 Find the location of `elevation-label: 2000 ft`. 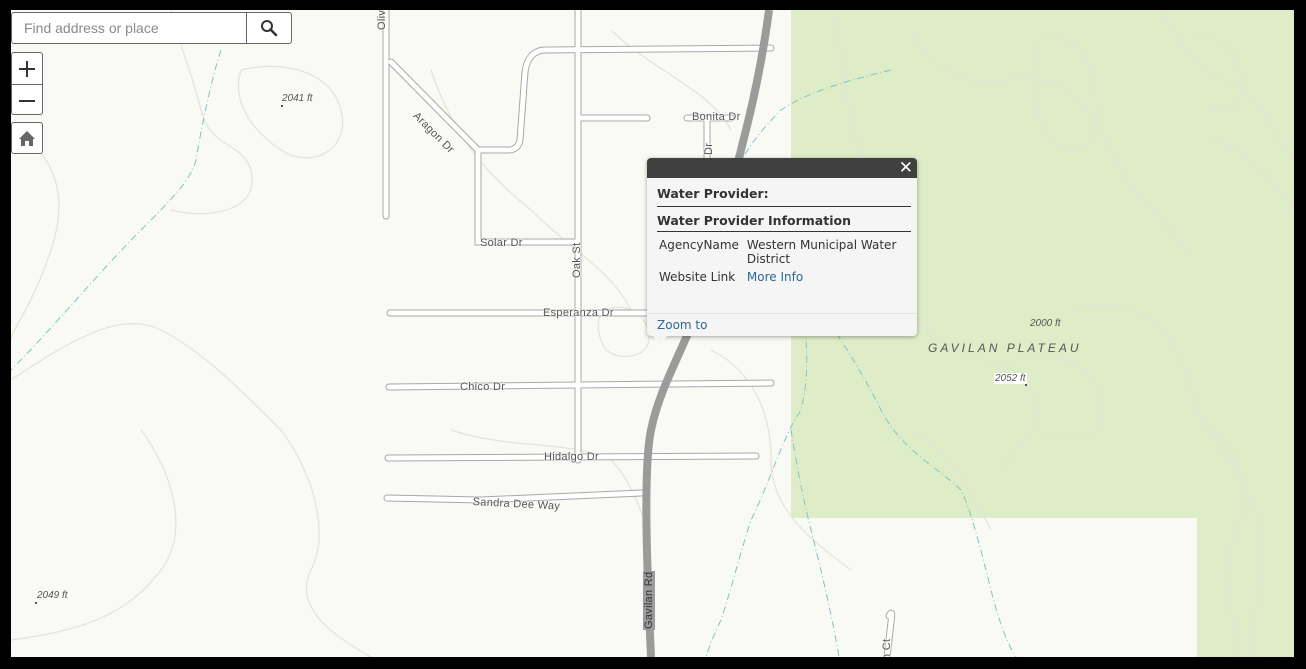

elevation-label: 2000 ft is located at coordinates (1045, 323).